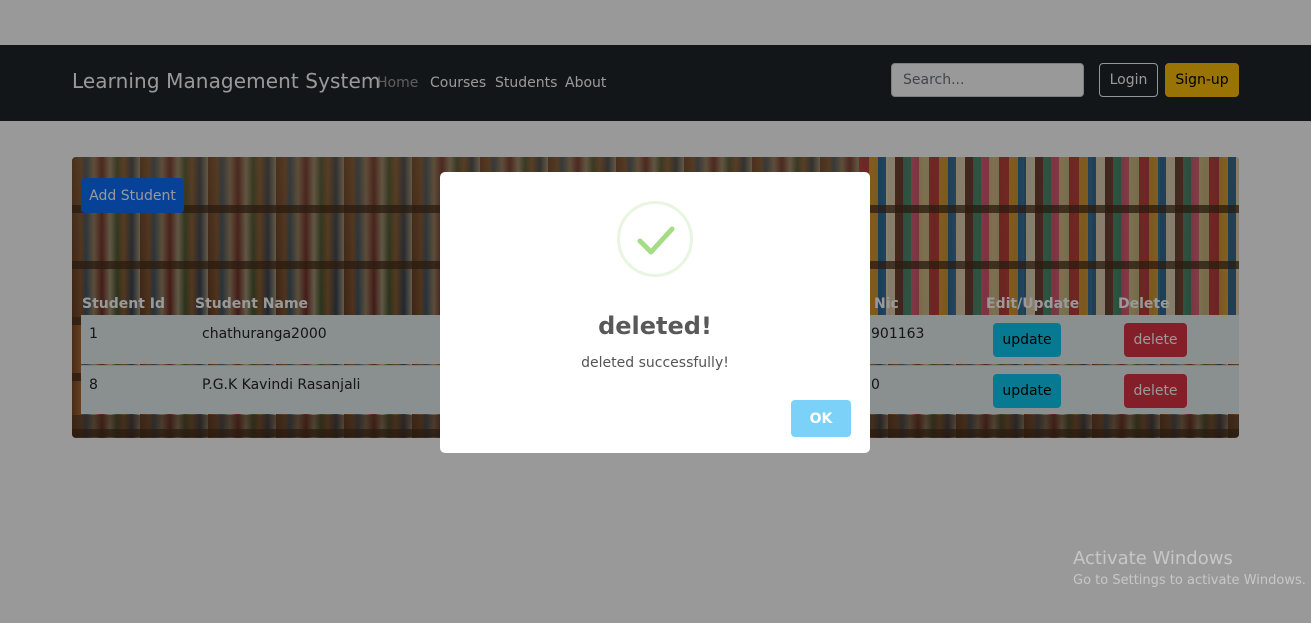 The width and height of the screenshot is (1311, 623). I want to click on ok-button: OK, so click(821, 418).